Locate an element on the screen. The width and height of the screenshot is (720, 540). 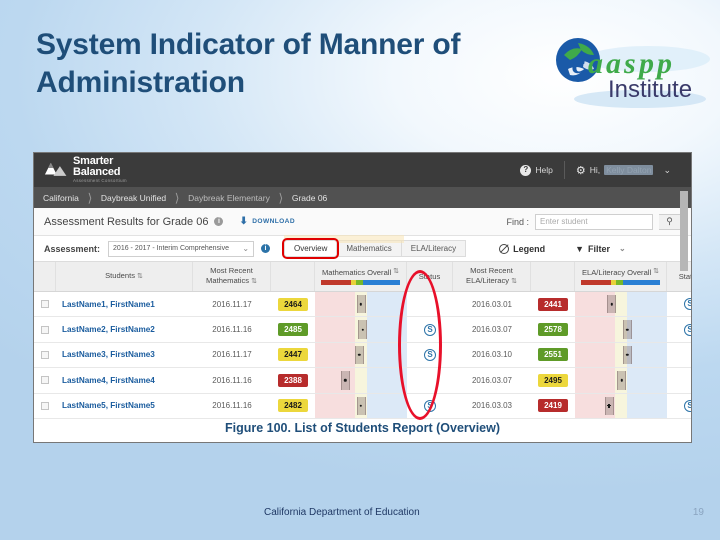
student-name-link: LastName1, FirstName1 is located at coordinates (108, 304).